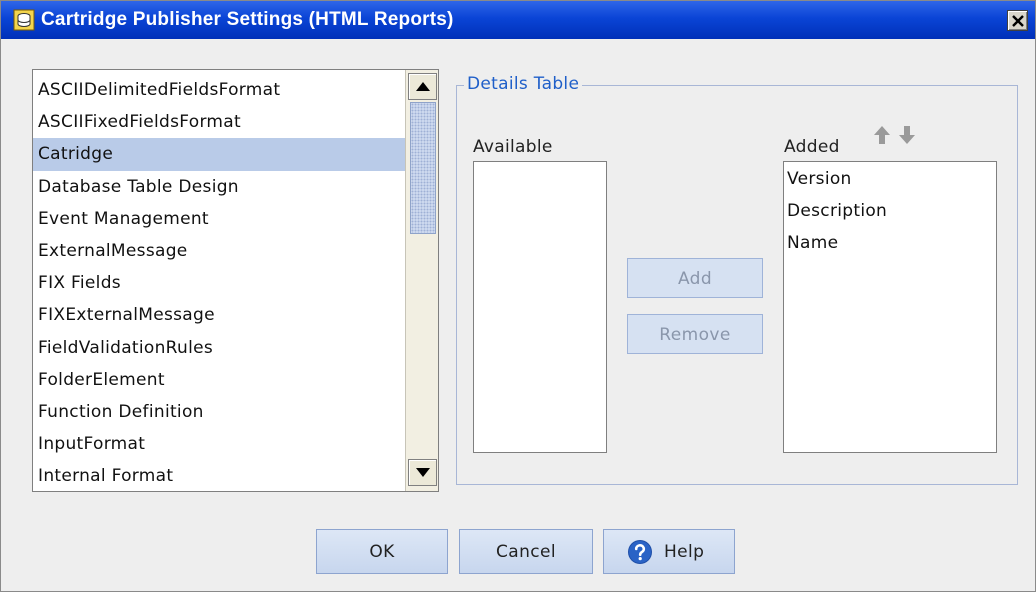  I want to click on remove-button: Remove, so click(695, 334).